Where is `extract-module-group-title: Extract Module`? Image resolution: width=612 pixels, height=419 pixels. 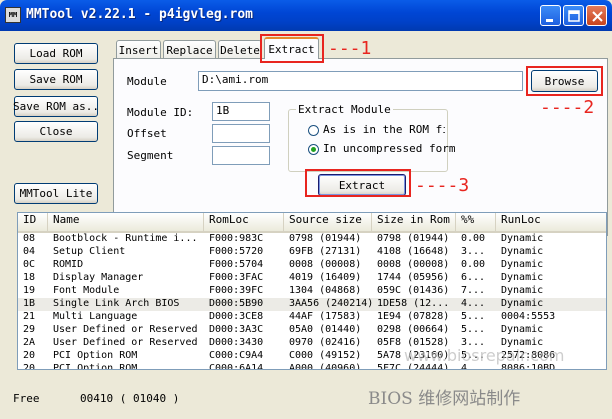 extract-module-group-title: Extract Module is located at coordinates (344, 109).